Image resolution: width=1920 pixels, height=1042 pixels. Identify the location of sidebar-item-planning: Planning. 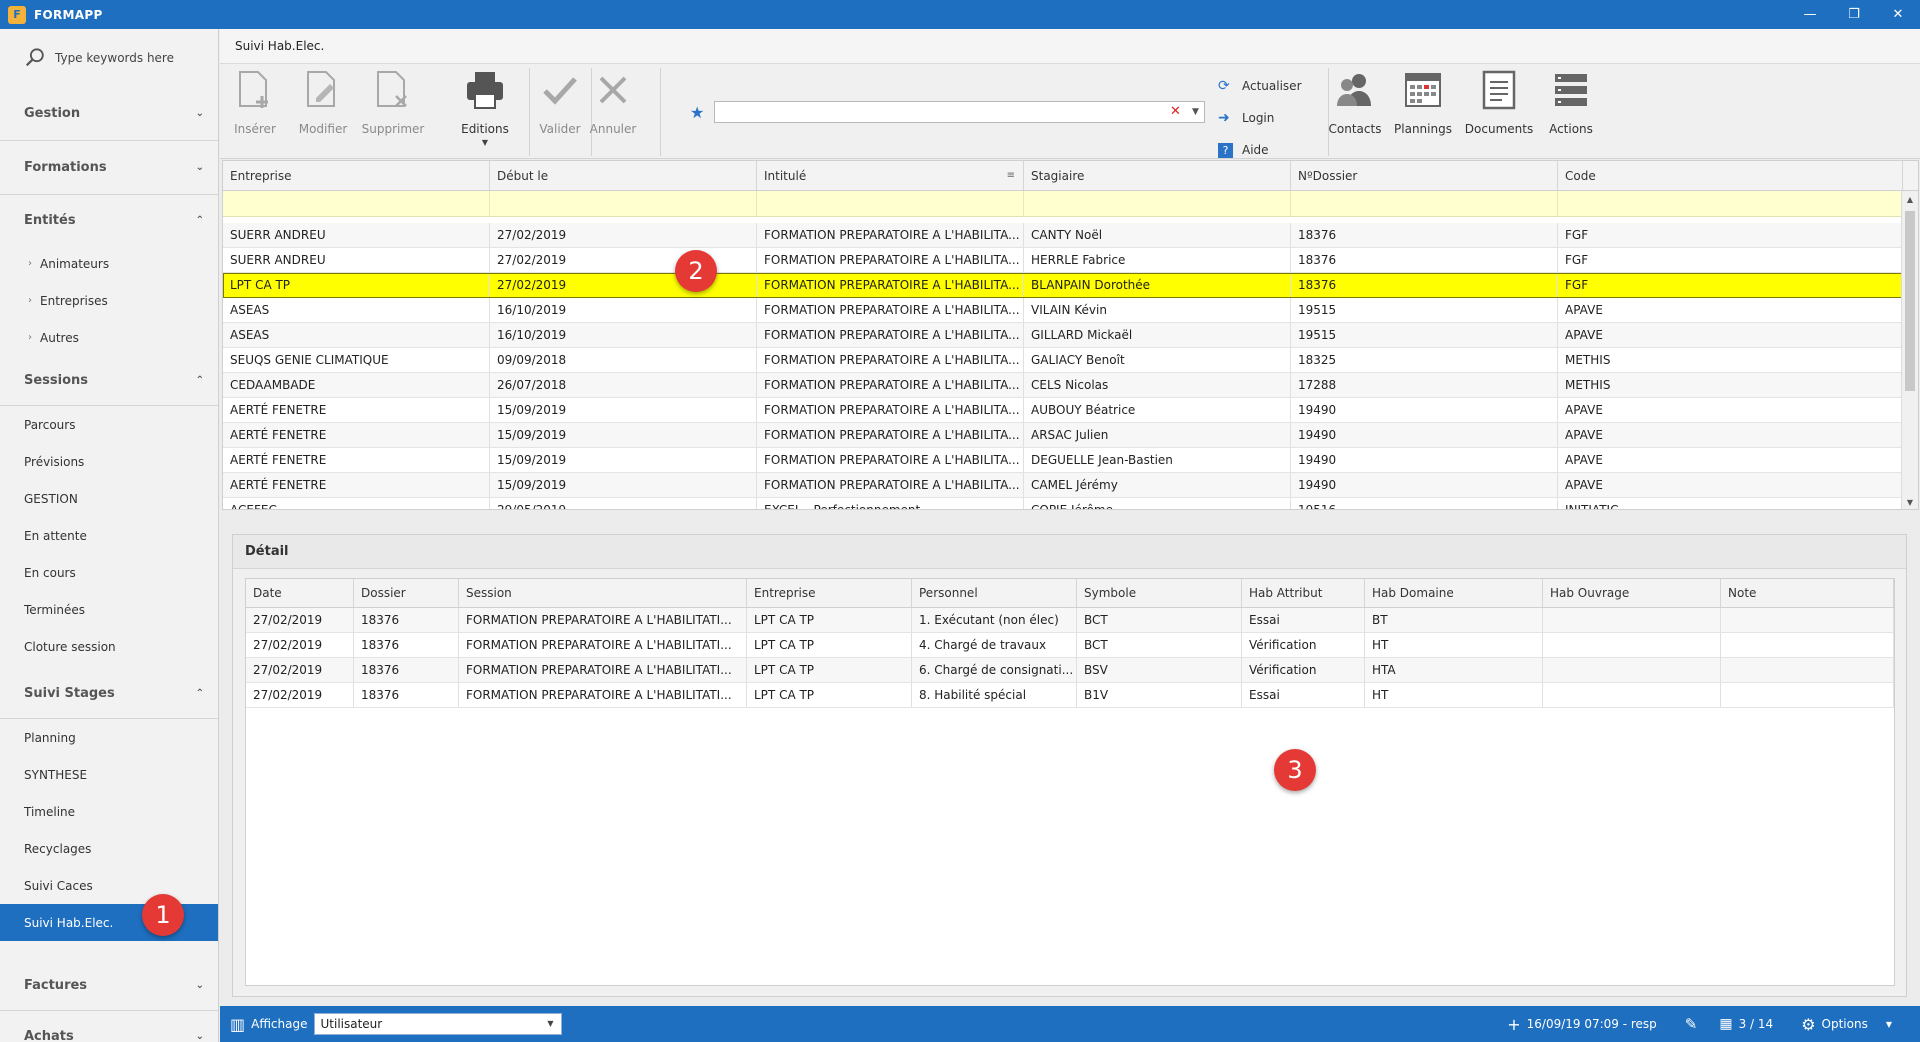
(109, 737).